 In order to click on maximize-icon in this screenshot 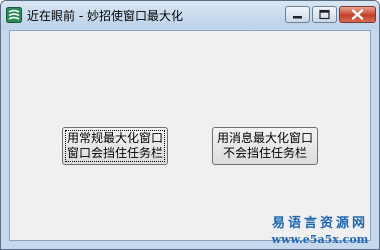, I will do `click(324, 14)`.